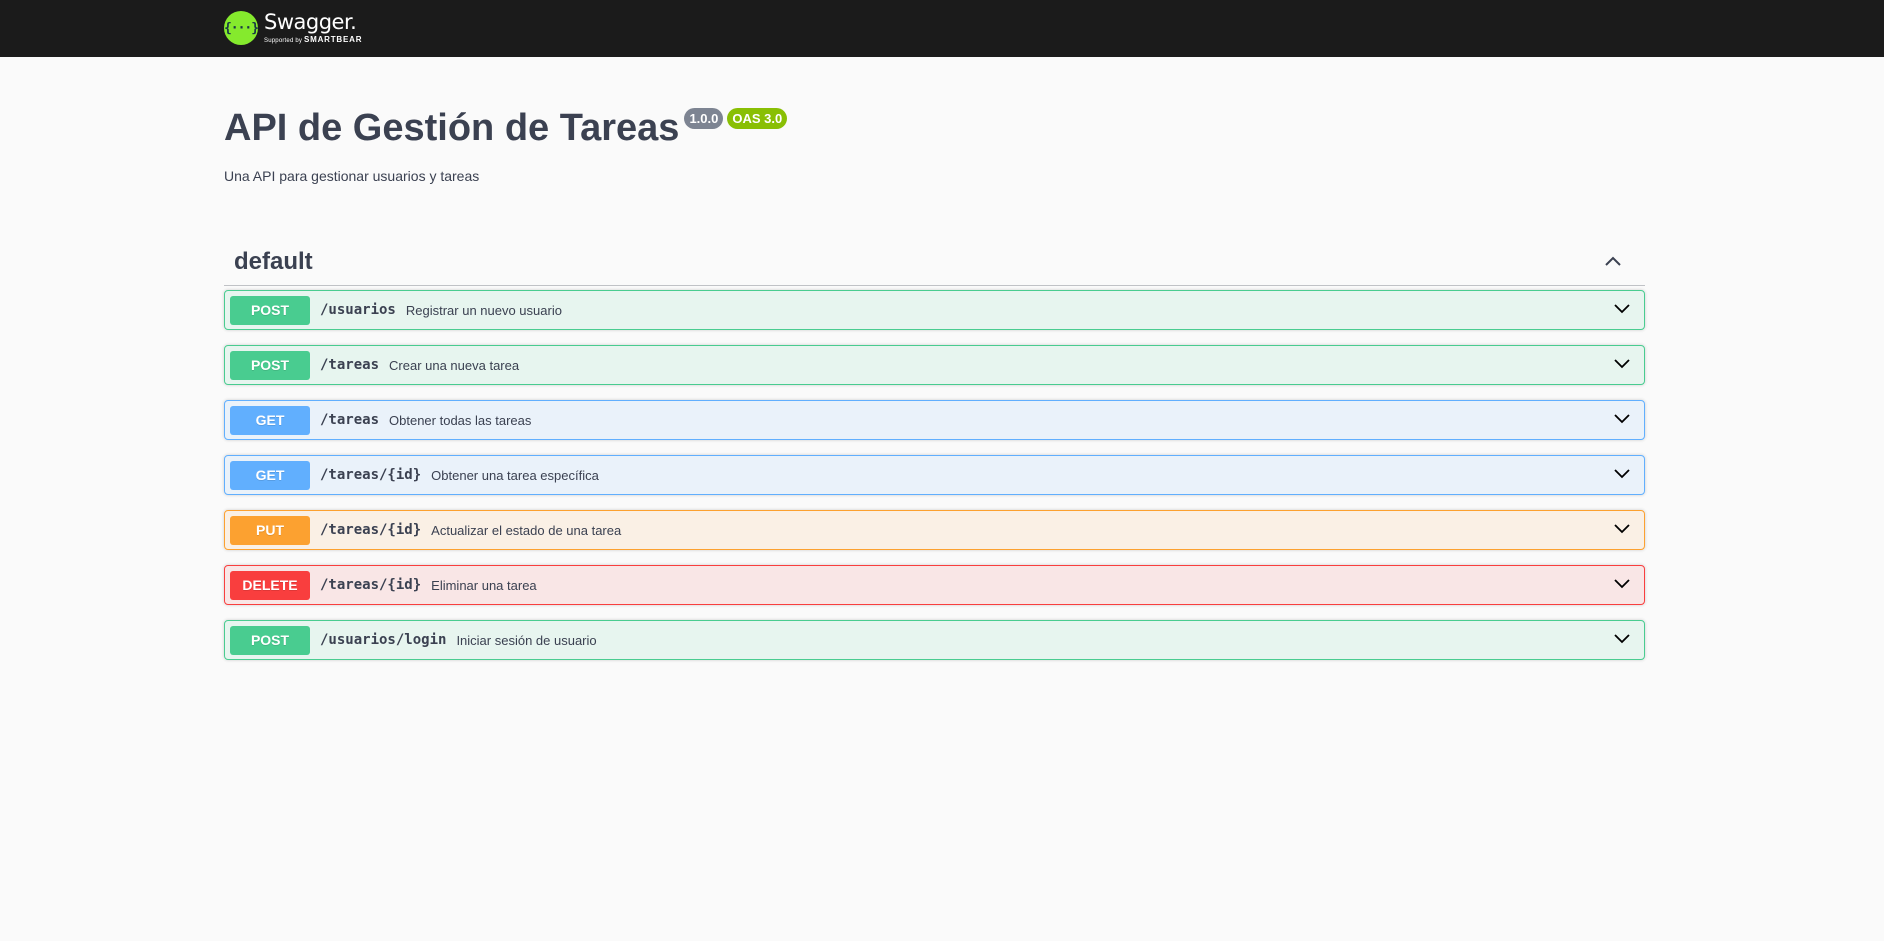 This screenshot has width=1884, height=941. I want to click on operation-summary: Obtener todas las tareas, so click(460, 420).